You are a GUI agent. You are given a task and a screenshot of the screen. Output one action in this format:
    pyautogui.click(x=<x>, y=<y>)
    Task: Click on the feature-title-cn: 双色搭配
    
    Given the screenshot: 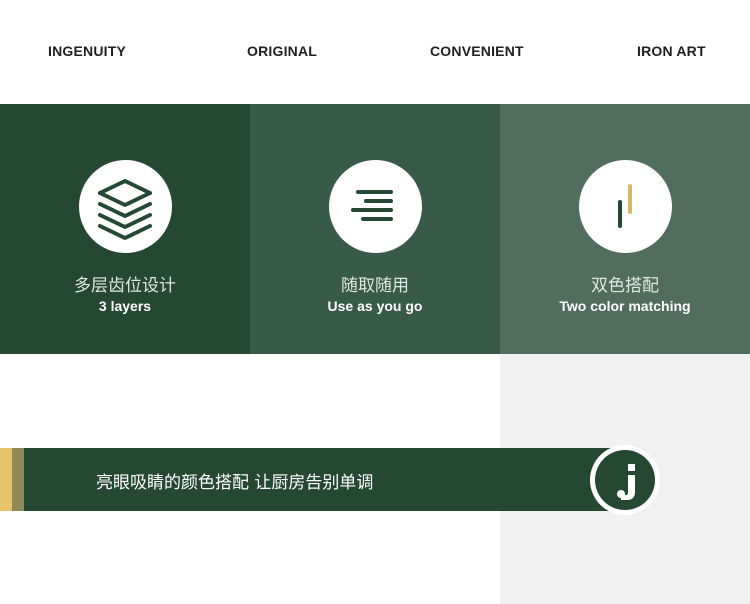 What is the action you would take?
    pyautogui.click(x=625, y=286)
    